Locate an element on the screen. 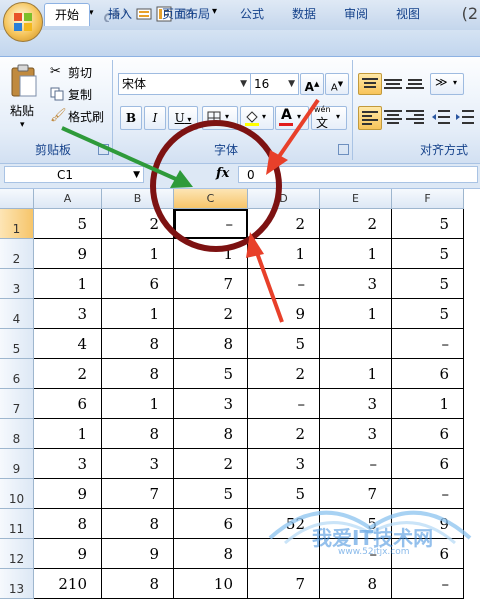  office-logo-icon is located at coordinates (23, 22).